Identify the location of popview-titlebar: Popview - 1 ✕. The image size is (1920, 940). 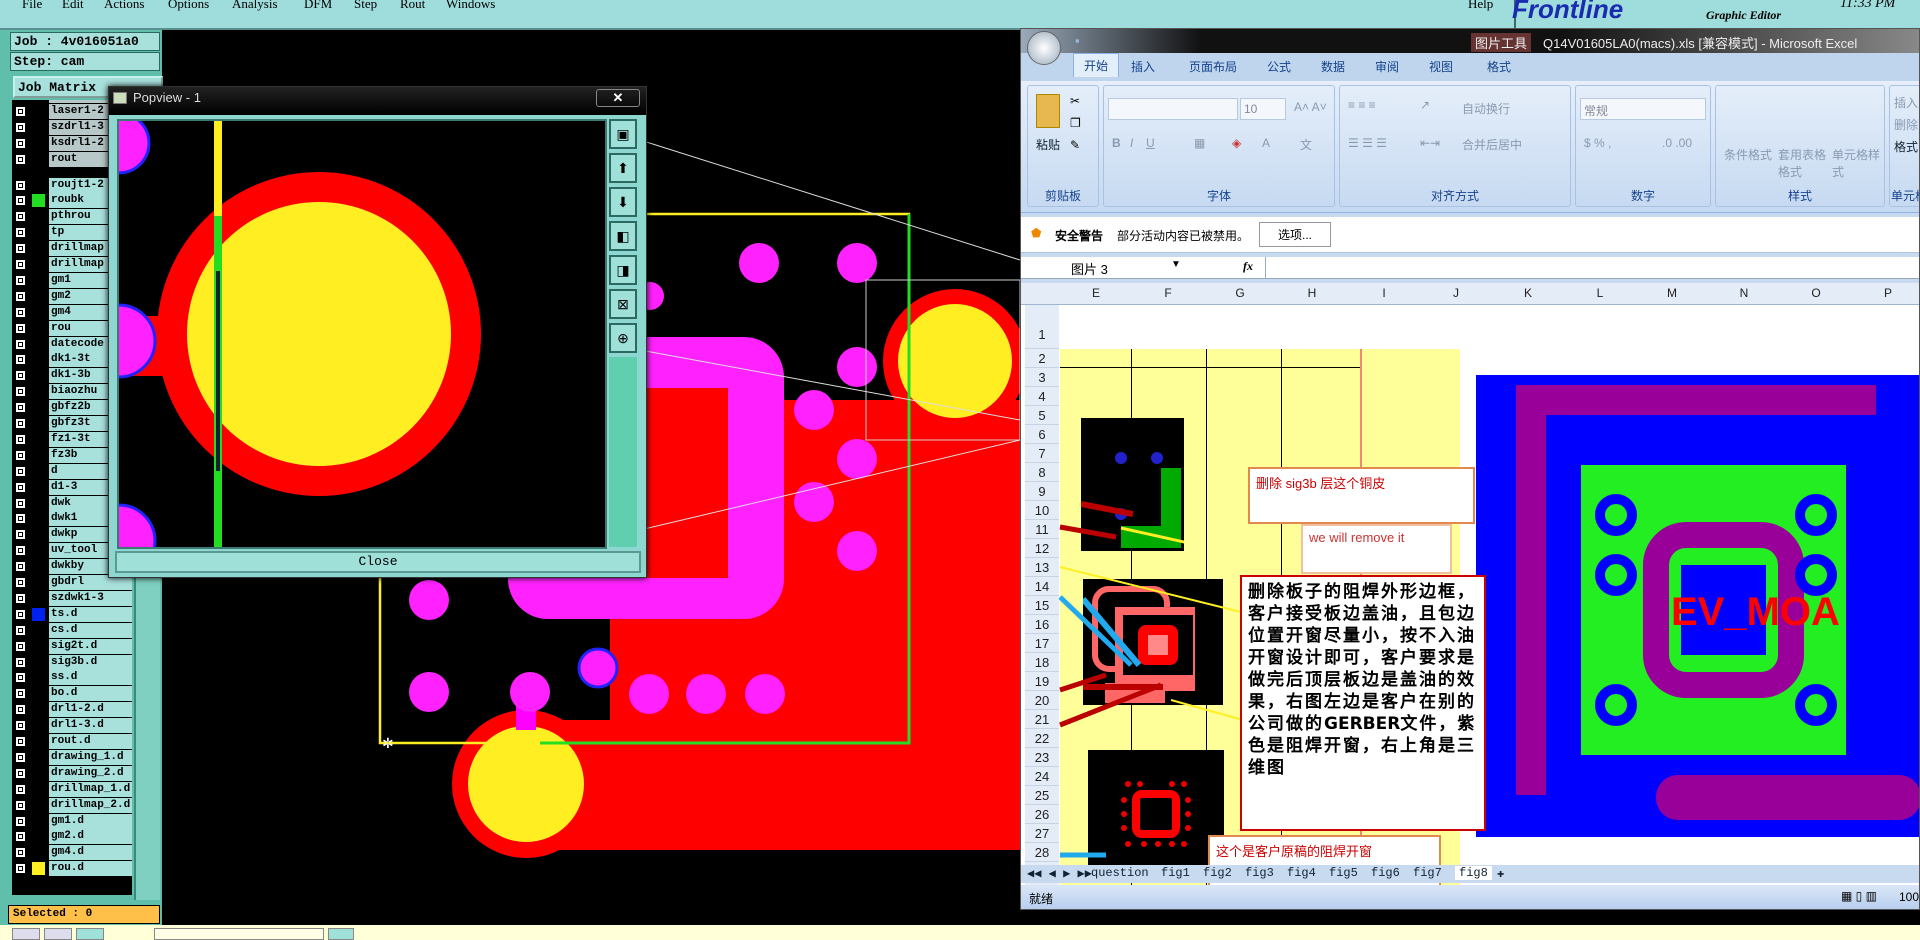
(377, 101).